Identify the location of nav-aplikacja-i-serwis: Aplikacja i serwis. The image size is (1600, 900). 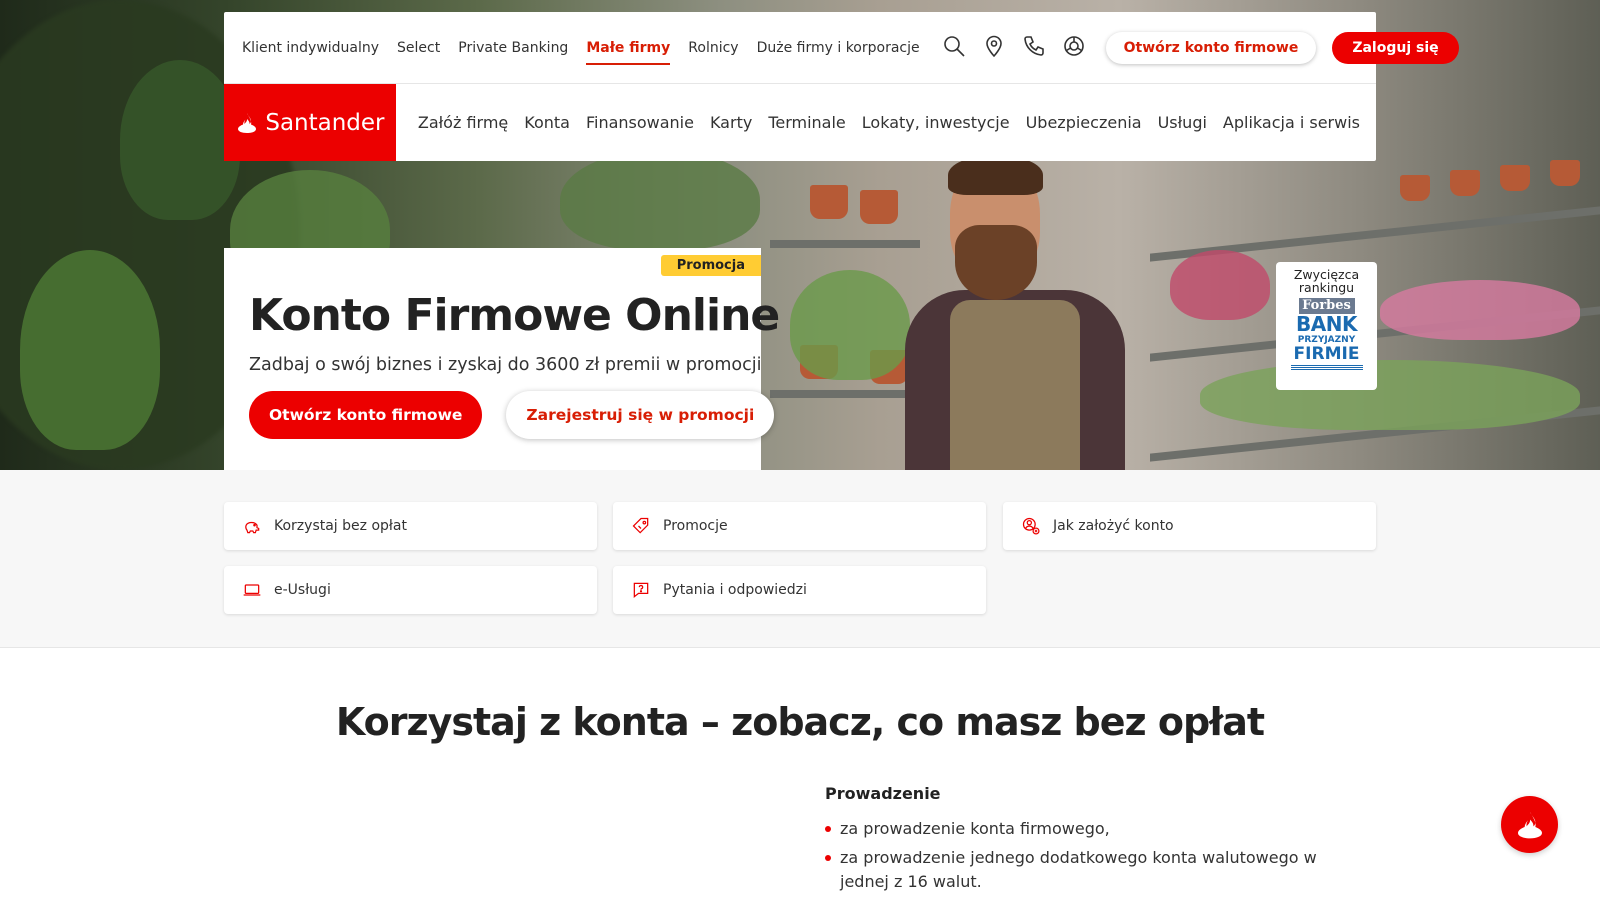
(1291, 122).